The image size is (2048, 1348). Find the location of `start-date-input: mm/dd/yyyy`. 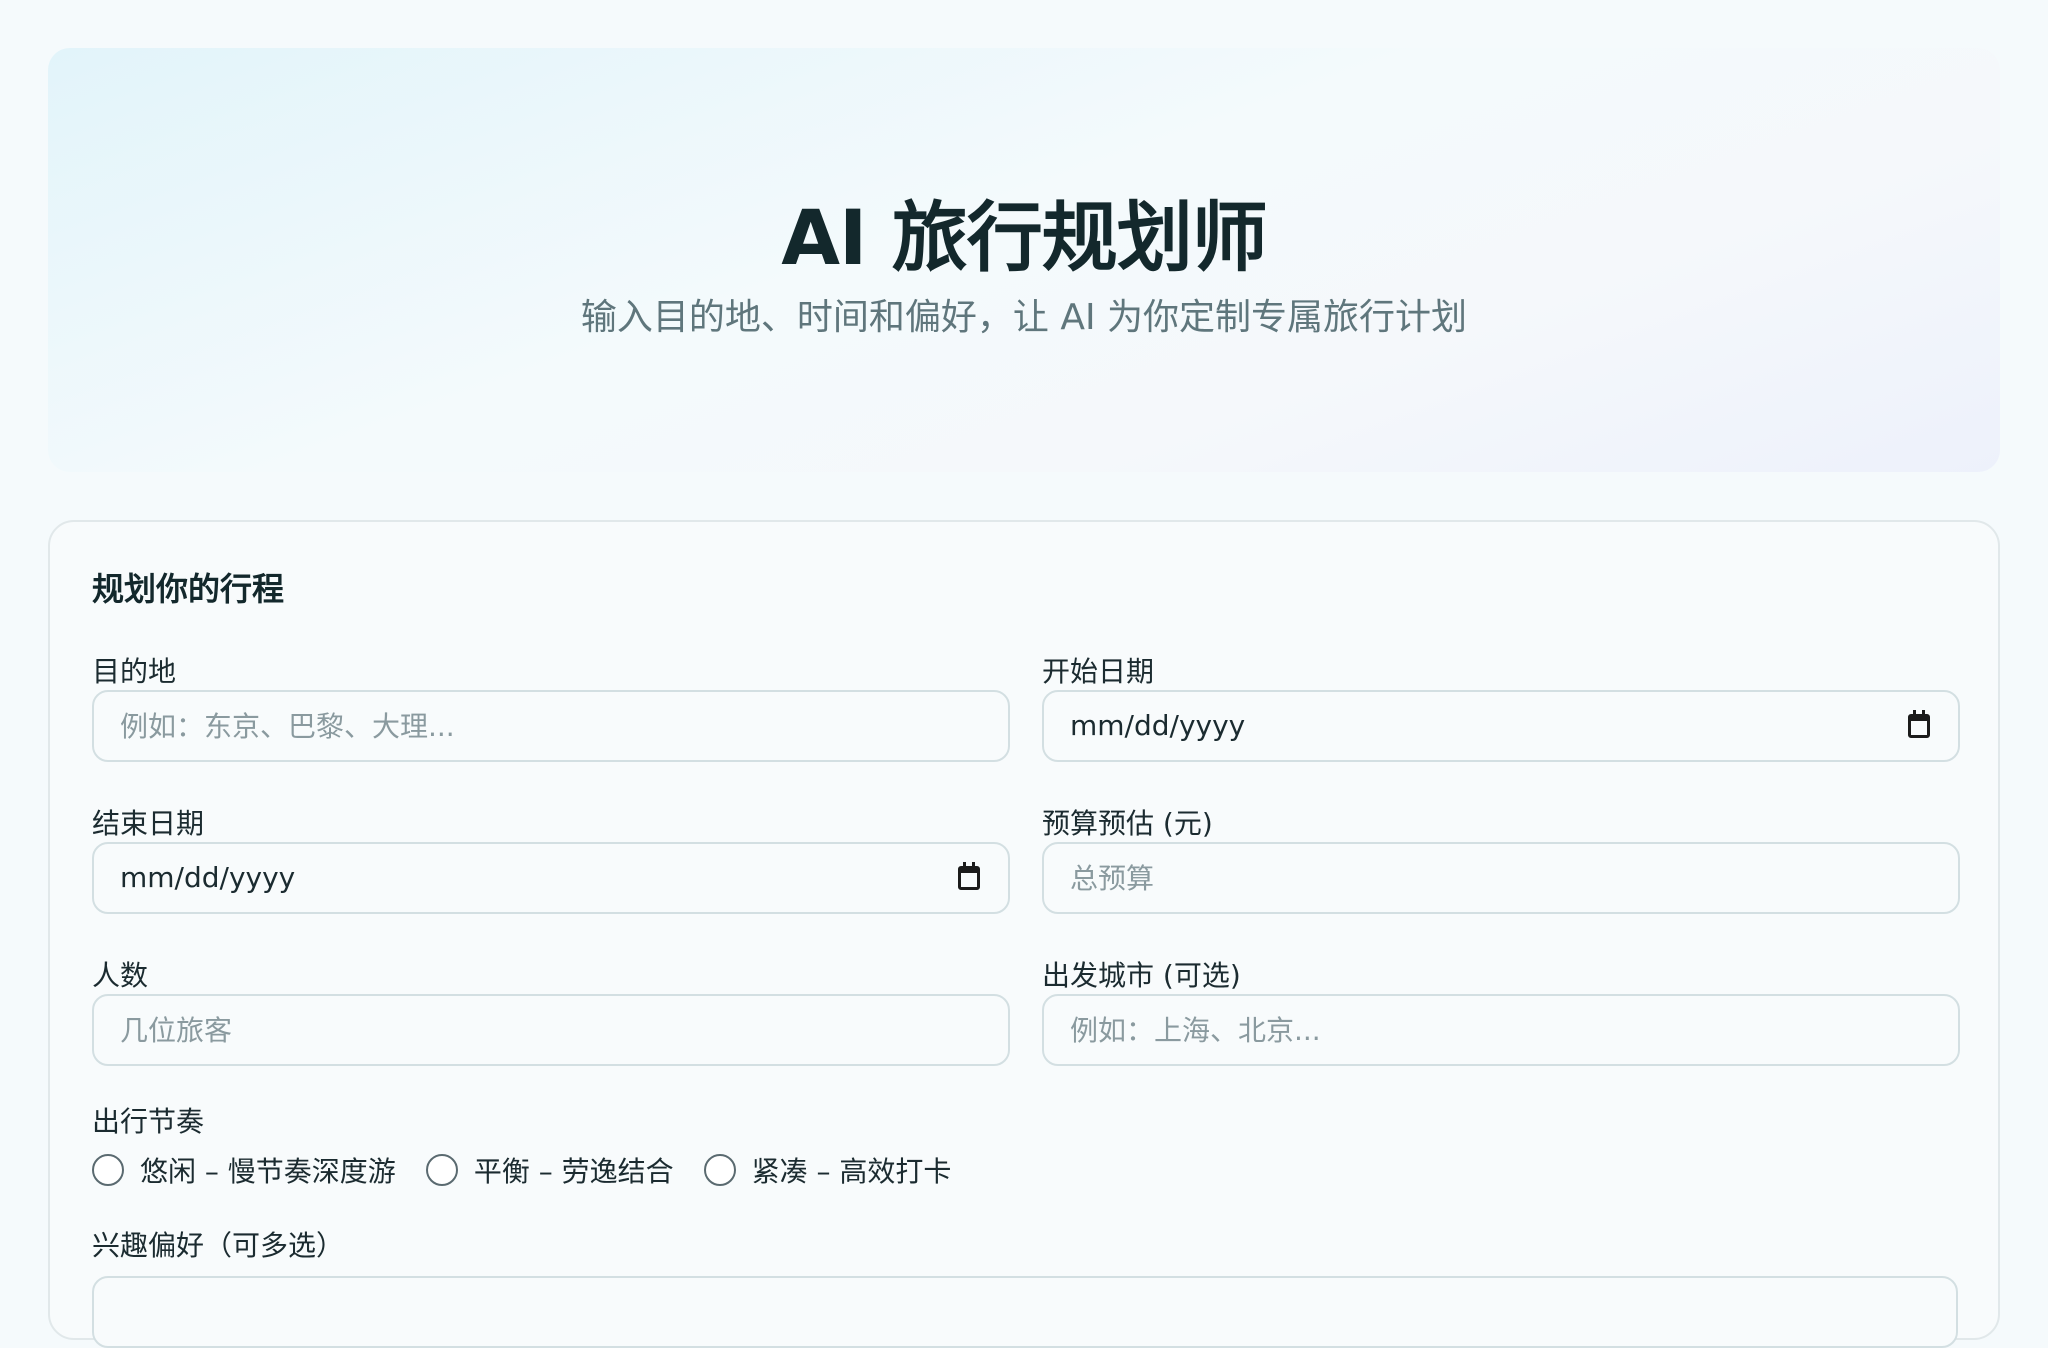

start-date-input: mm/dd/yyyy is located at coordinates (1501, 726).